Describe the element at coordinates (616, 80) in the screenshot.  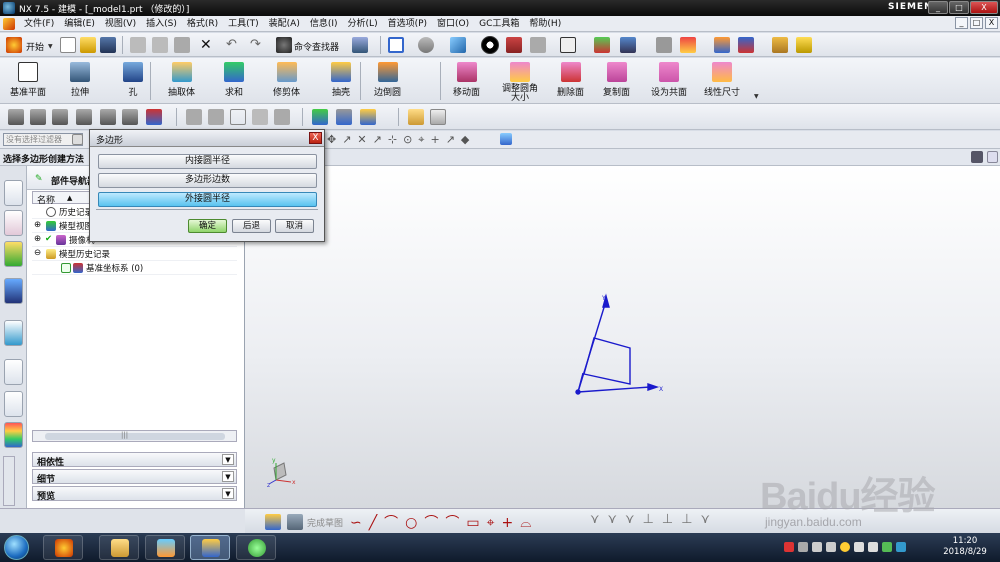
I see `copy-face-button: 复制面` at that location.